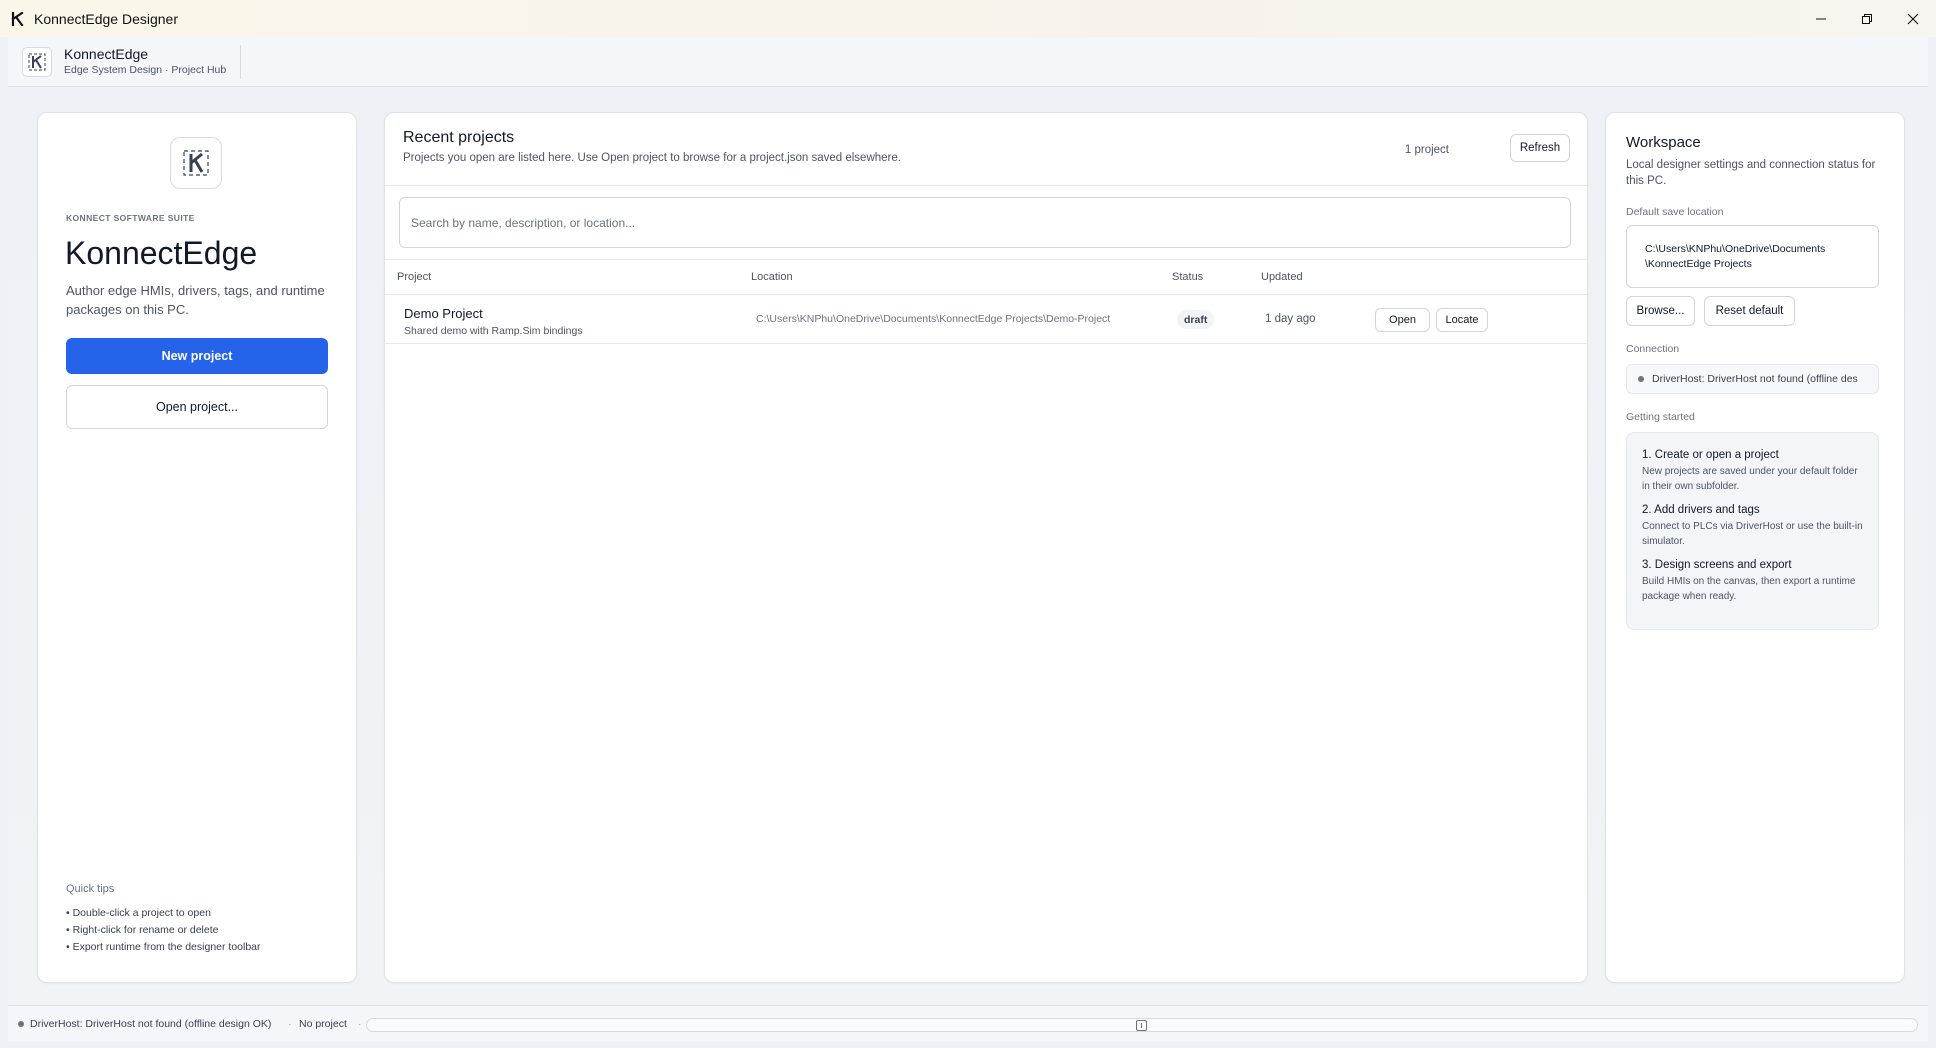 Image resolution: width=1936 pixels, height=1048 pixels. What do you see at coordinates (1540, 148) in the screenshot?
I see `refresh-button: Refresh` at bounding box center [1540, 148].